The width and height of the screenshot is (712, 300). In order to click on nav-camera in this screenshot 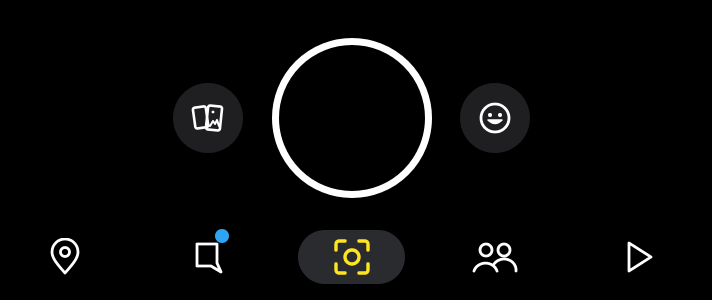, I will do `click(351, 257)`.